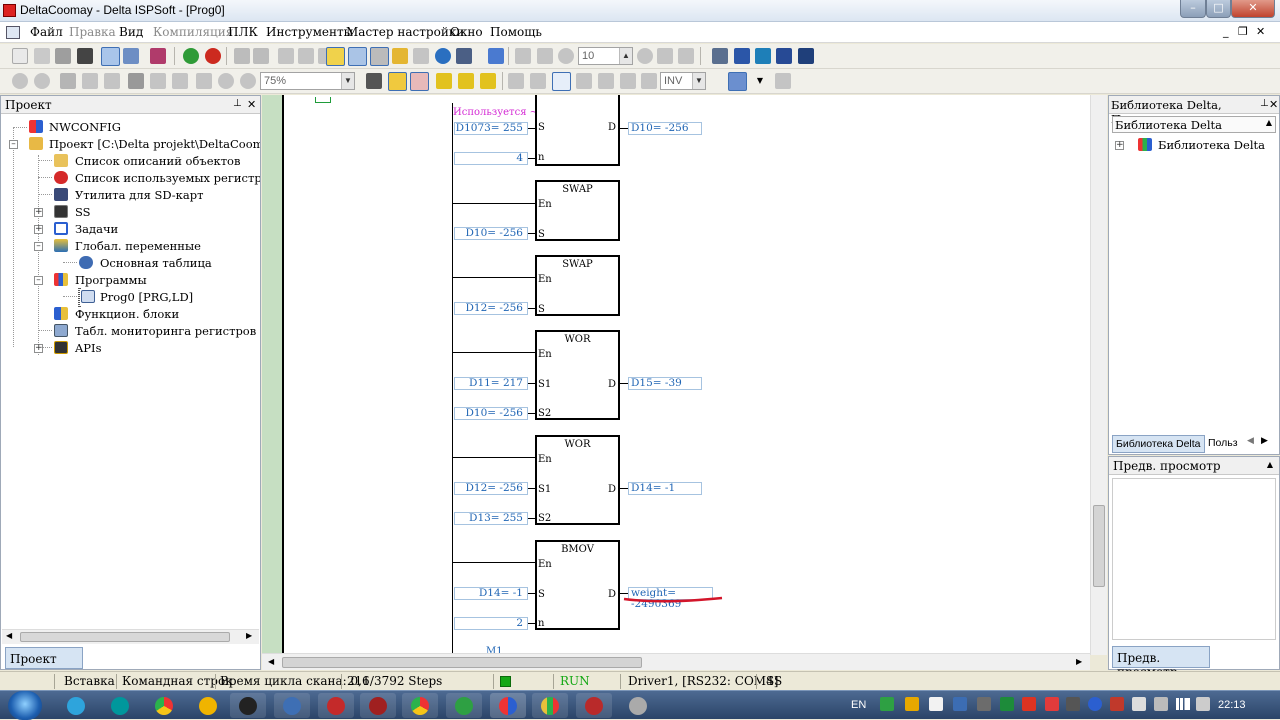  Describe the element at coordinates (466, 81) in the screenshot. I see `insert-column-icon` at that location.